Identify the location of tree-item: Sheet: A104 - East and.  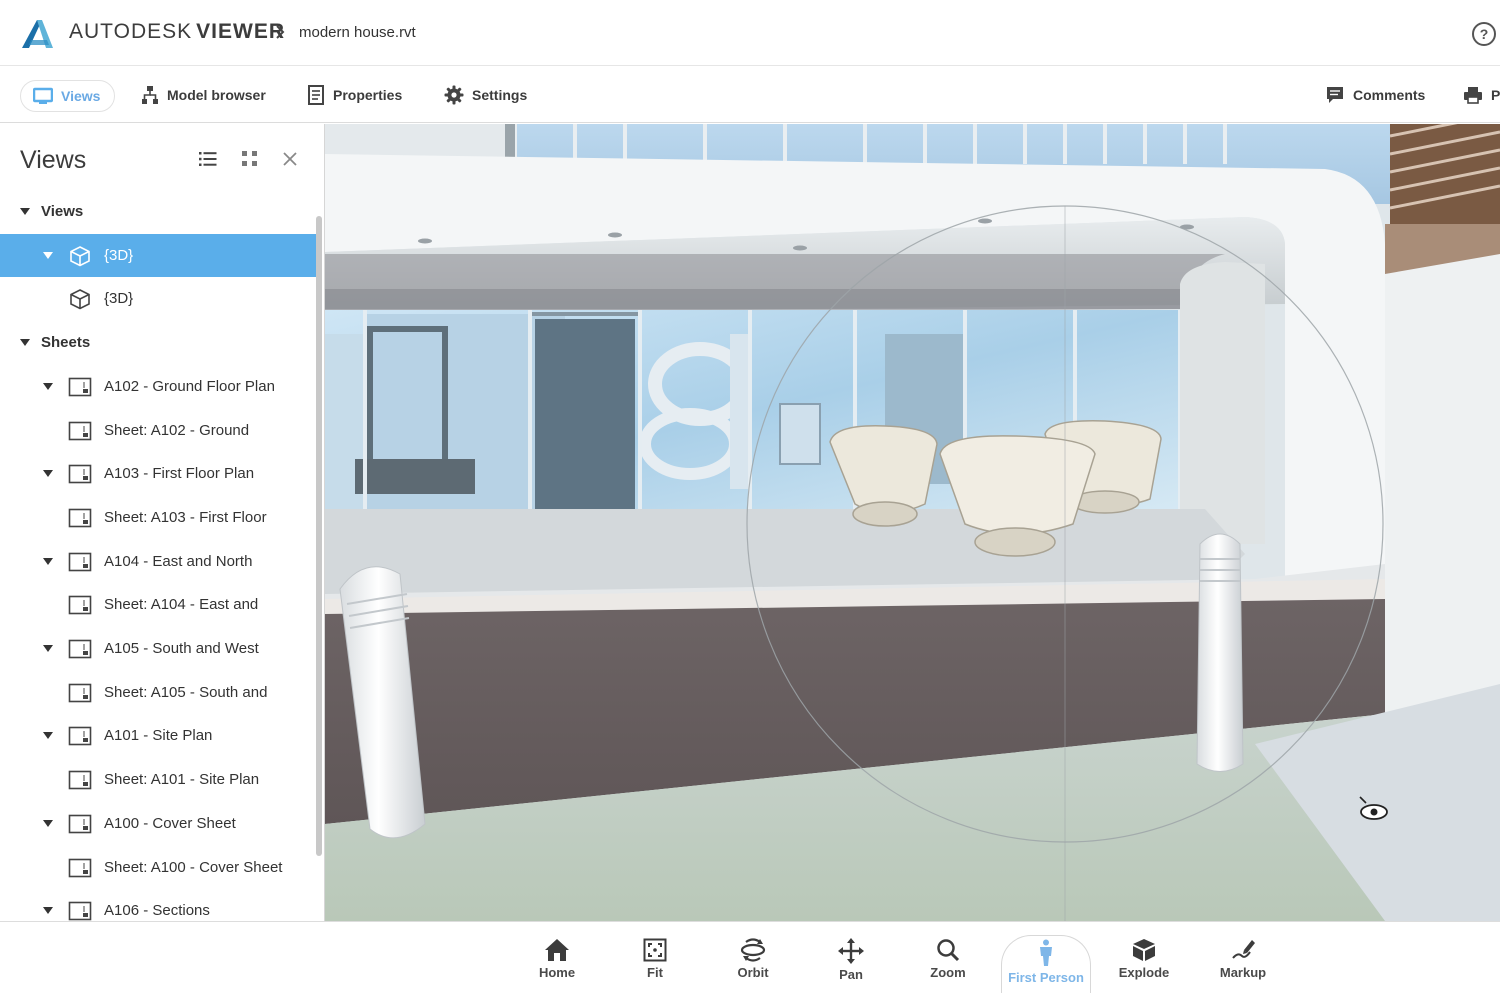
(158, 604).